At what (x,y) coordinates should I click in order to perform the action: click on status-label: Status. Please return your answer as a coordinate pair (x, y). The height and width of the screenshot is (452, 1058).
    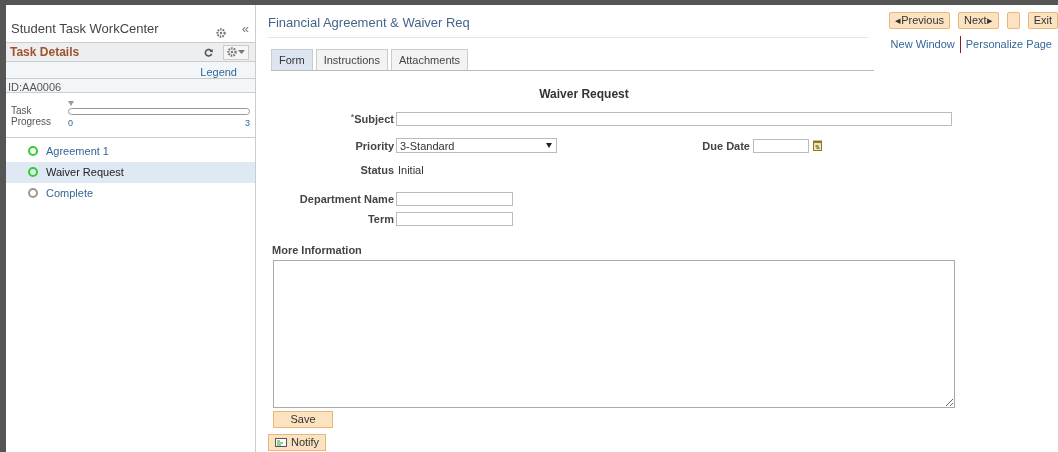
    Looking at the image, I should click on (377, 170).